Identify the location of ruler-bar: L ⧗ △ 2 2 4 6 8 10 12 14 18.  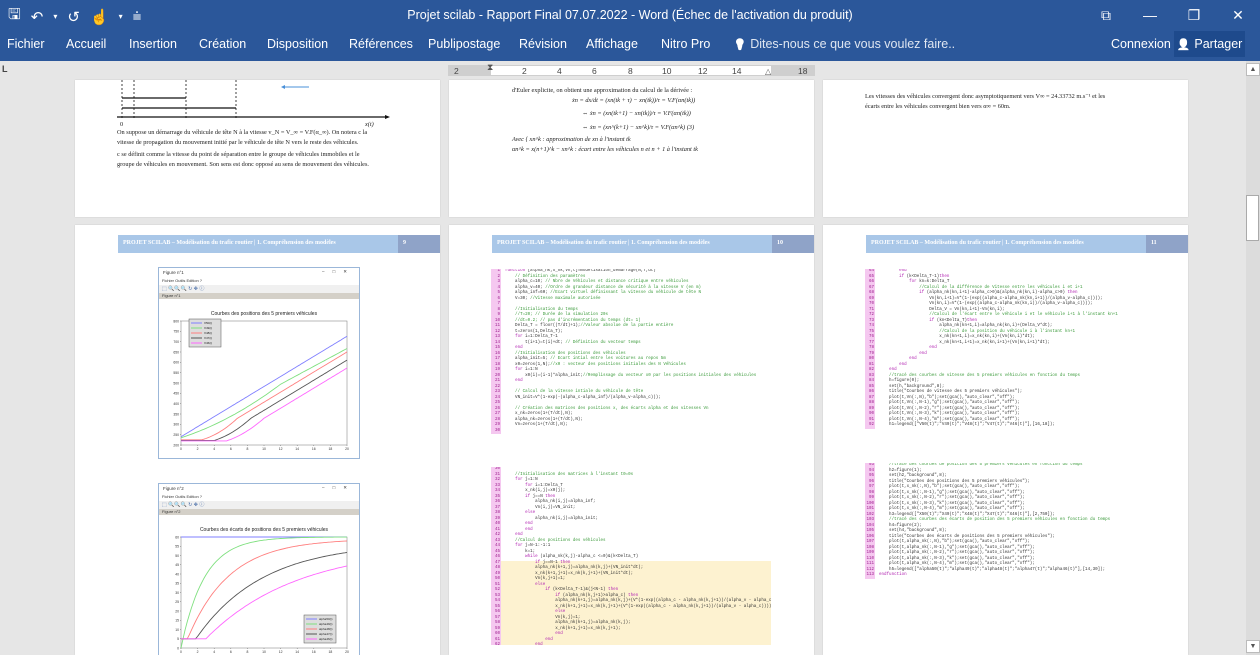
(630, 70).